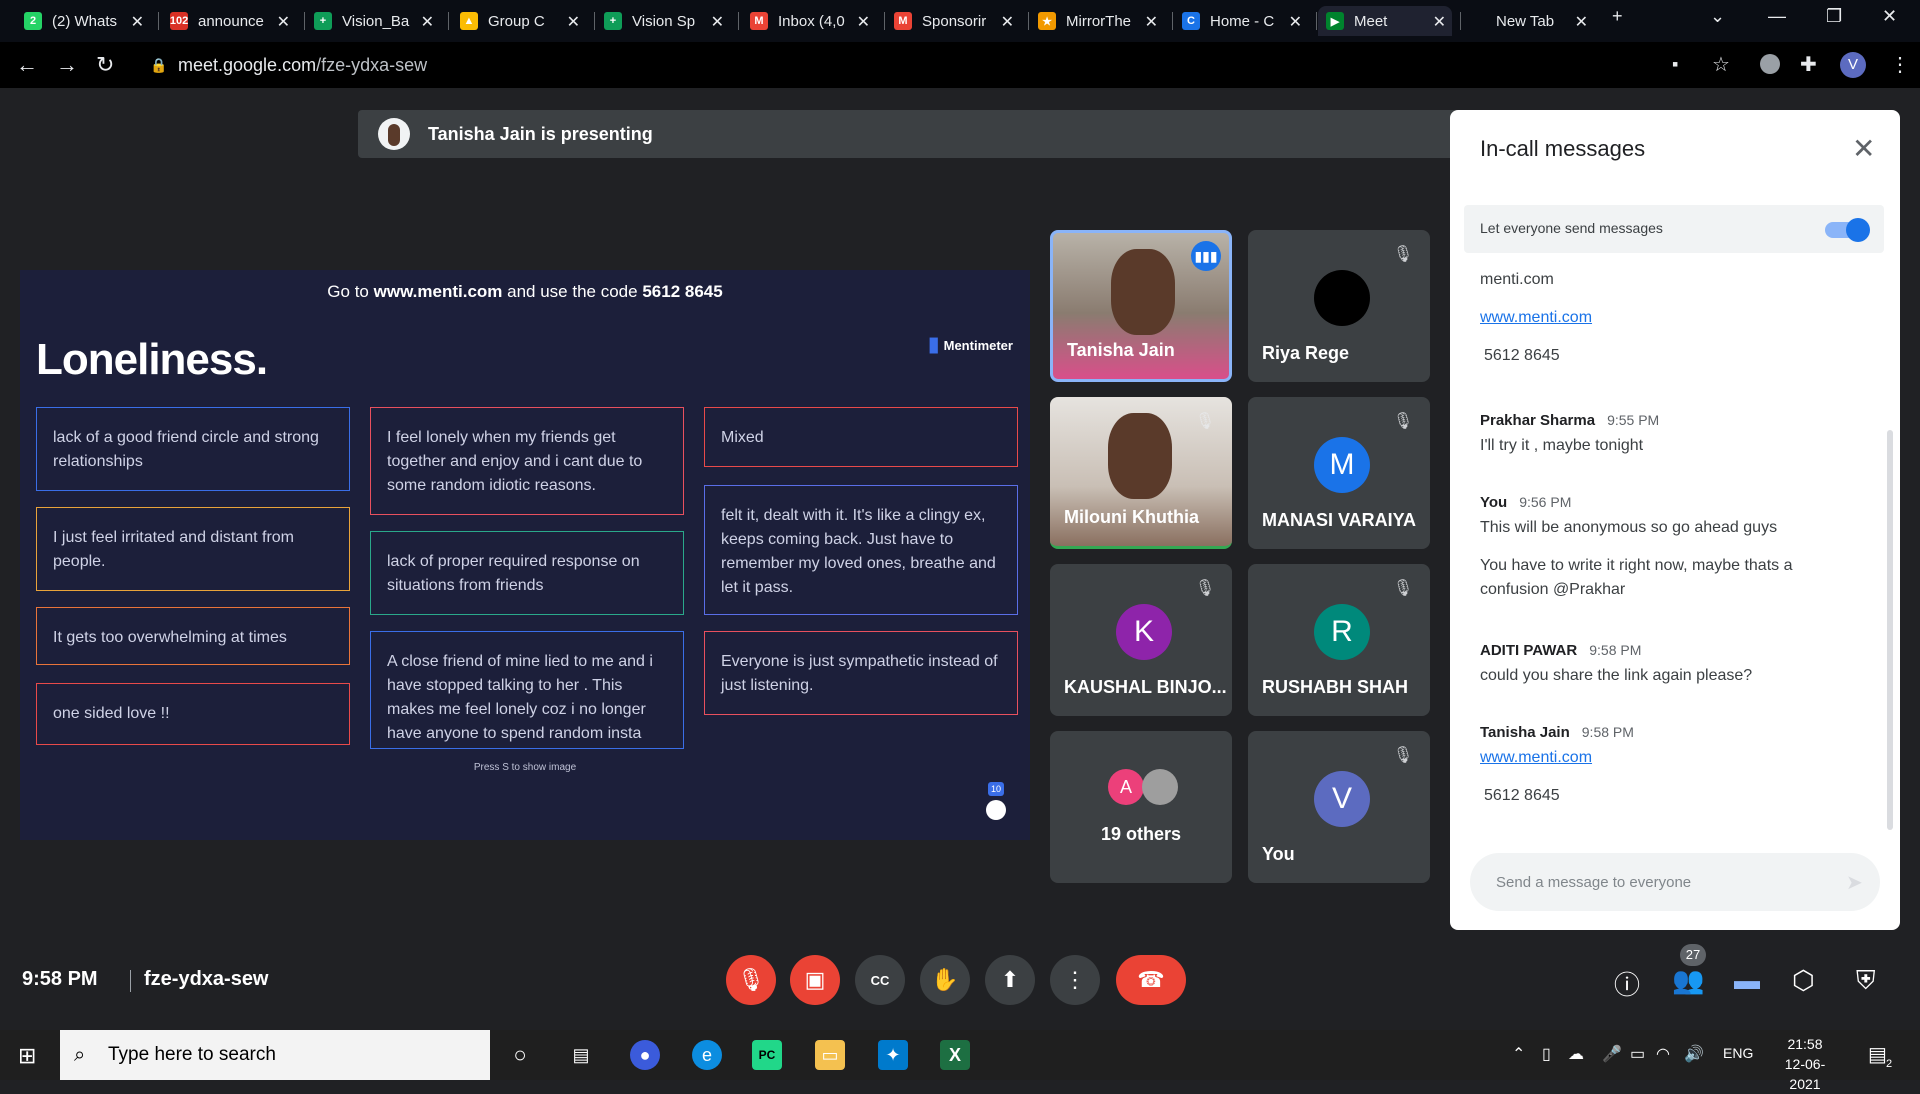 The height and width of the screenshot is (1094, 1920). Describe the element at coordinates (1777, 16) in the screenshot. I see `minimize-button: —` at that location.